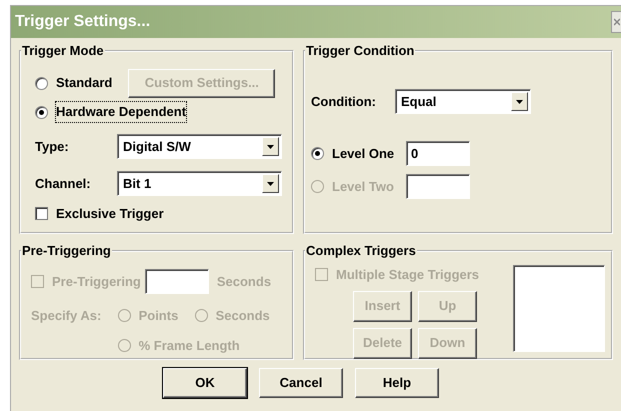 This screenshot has width=621, height=411. Describe the element at coordinates (176, 281) in the screenshot. I see `seconds-input` at that location.